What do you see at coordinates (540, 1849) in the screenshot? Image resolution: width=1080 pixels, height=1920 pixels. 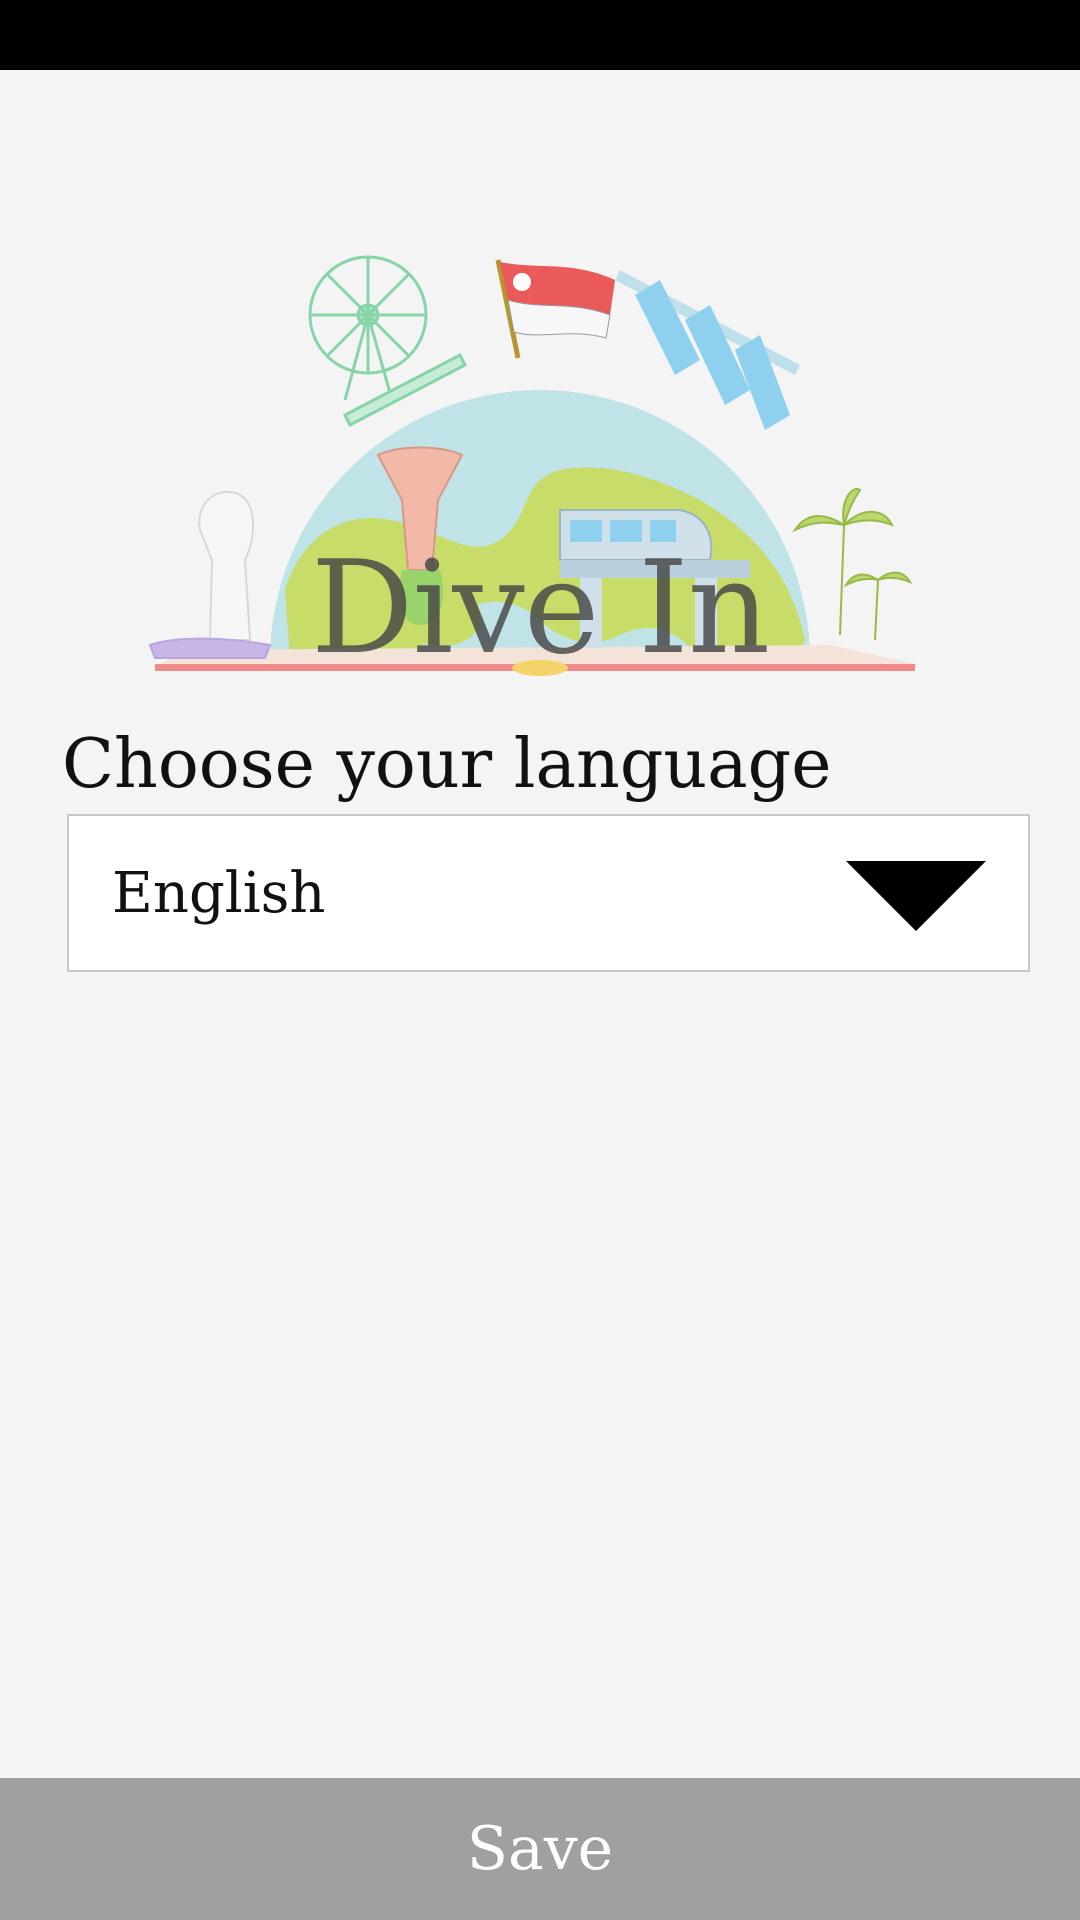 I see `save-button: Save` at bounding box center [540, 1849].